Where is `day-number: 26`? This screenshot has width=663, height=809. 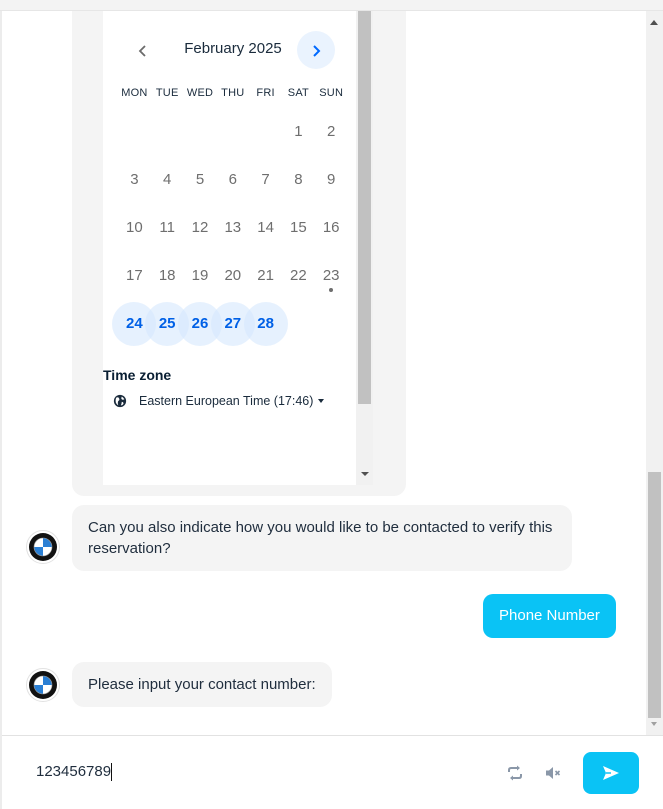 day-number: 26 is located at coordinates (200, 323).